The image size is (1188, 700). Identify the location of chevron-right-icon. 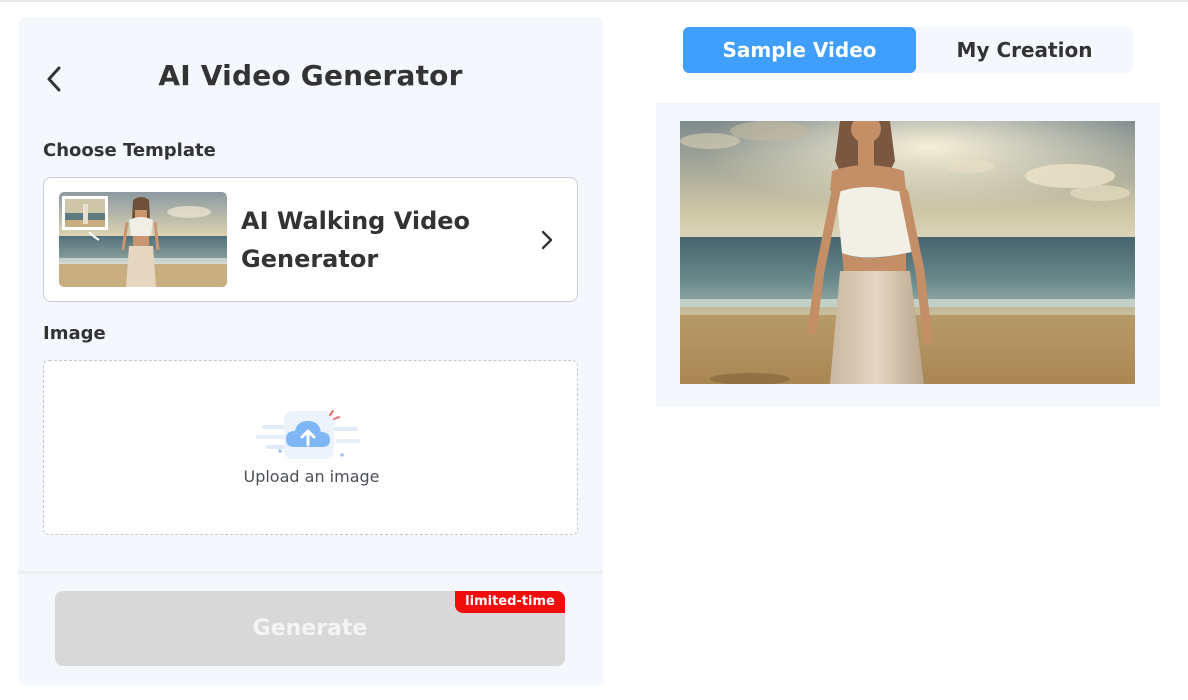
(547, 240).